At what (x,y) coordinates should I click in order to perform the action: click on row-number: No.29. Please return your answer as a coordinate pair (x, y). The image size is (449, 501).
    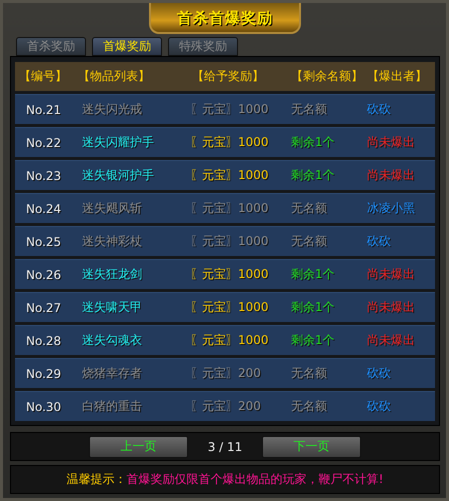
    Looking at the image, I should click on (44, 373).